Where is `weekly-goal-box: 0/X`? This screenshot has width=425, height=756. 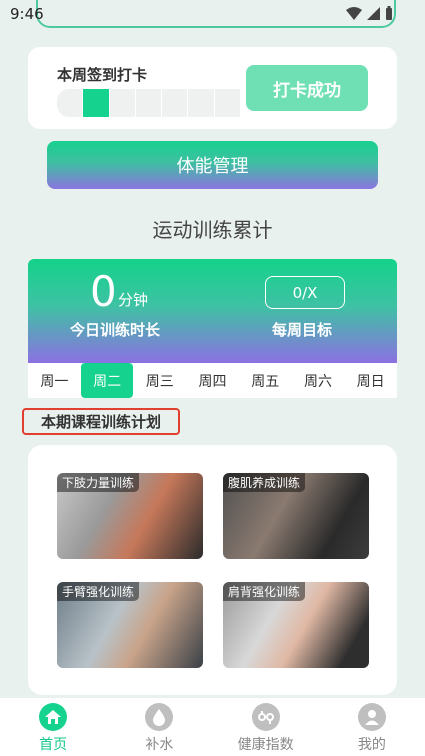 weekly-goal-box: 0/X is located at coordinates (305, 292).